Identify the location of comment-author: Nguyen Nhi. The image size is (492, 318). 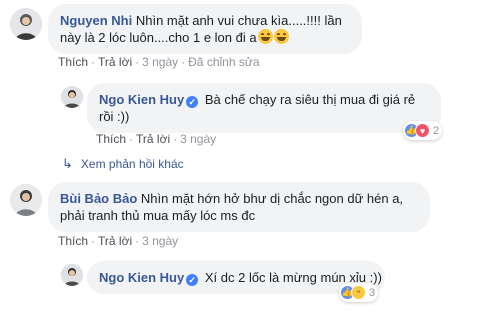
(96, 20).